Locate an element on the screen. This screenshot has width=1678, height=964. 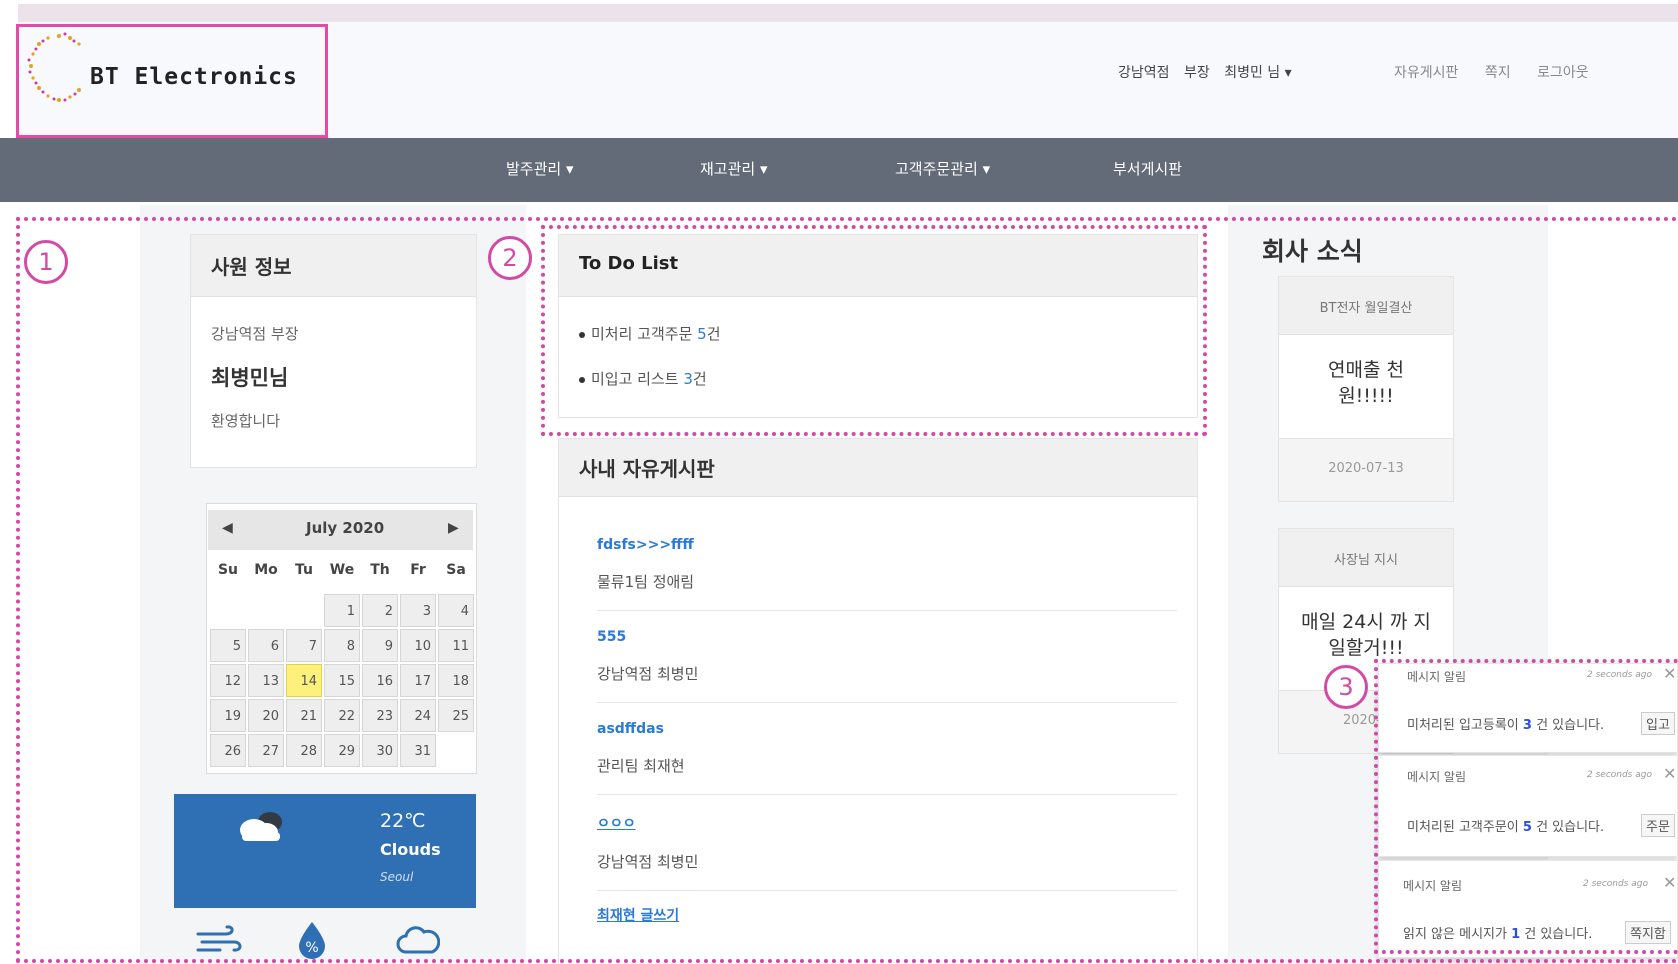
nav-order-management: 발주관리 ▾ is located at coordinates (540, 168).